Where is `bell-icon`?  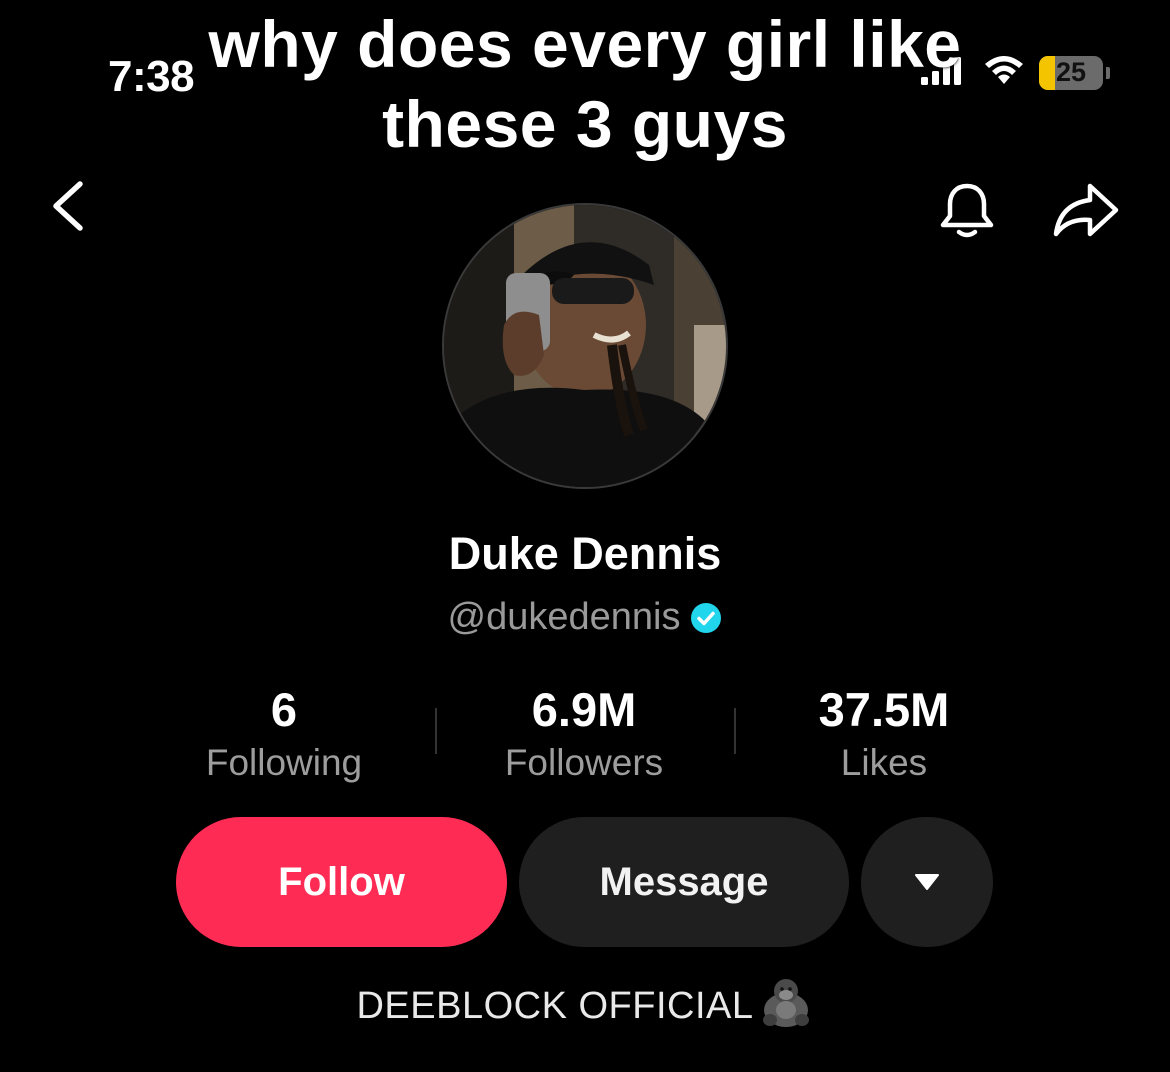 bell-icon is located at coordinates (967, 210).